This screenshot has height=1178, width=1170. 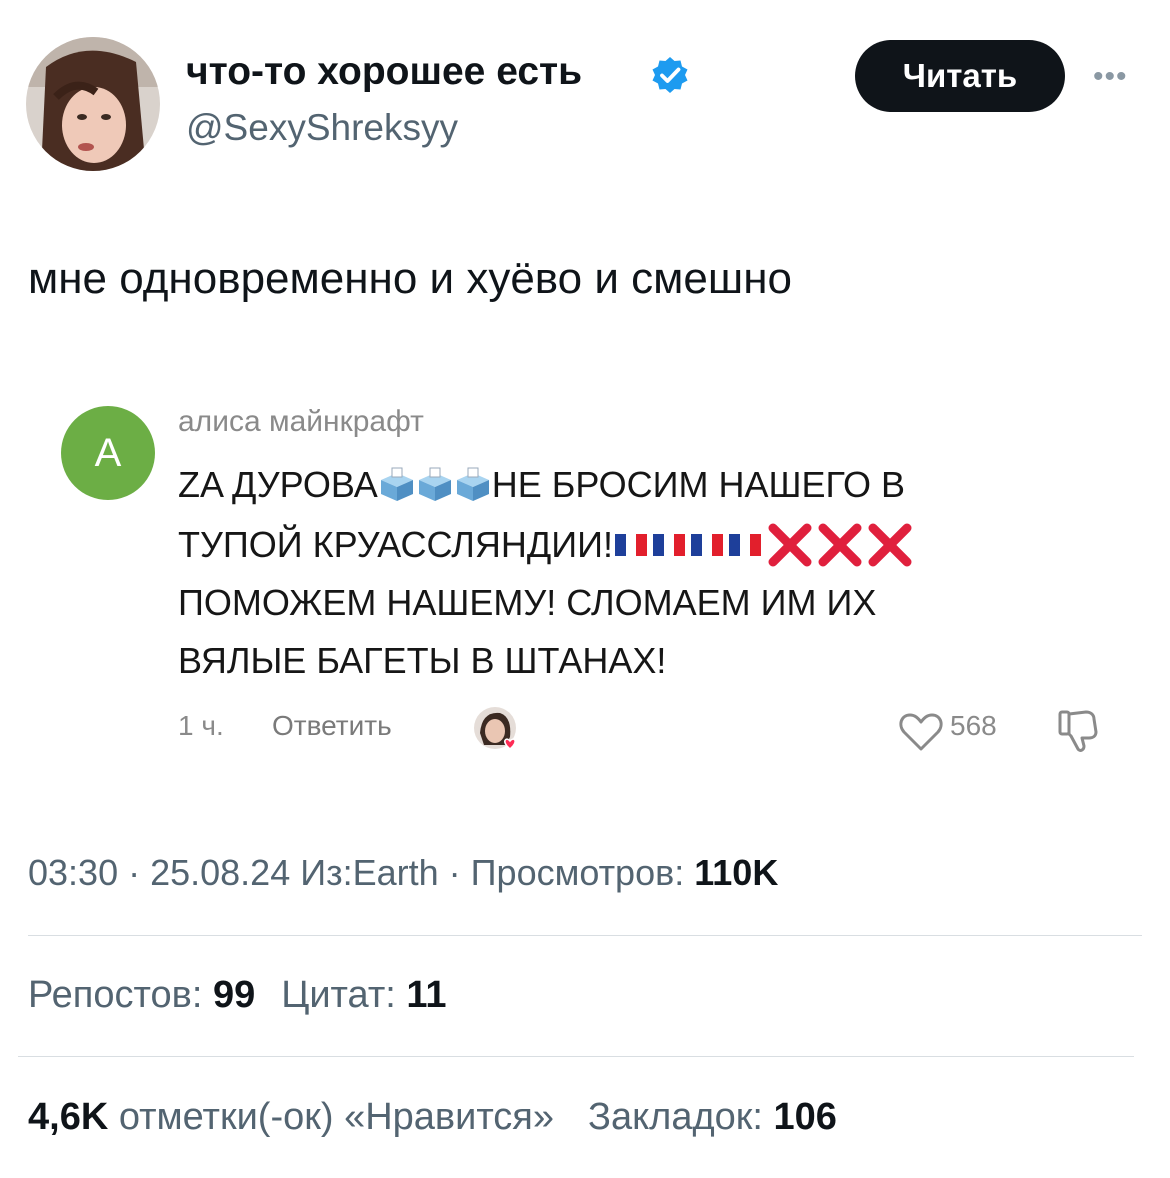 What do you see at coordinates (73, 872) in the screenshot?
I see `tweet-time: 03:30` at bounding box center [73, 872].